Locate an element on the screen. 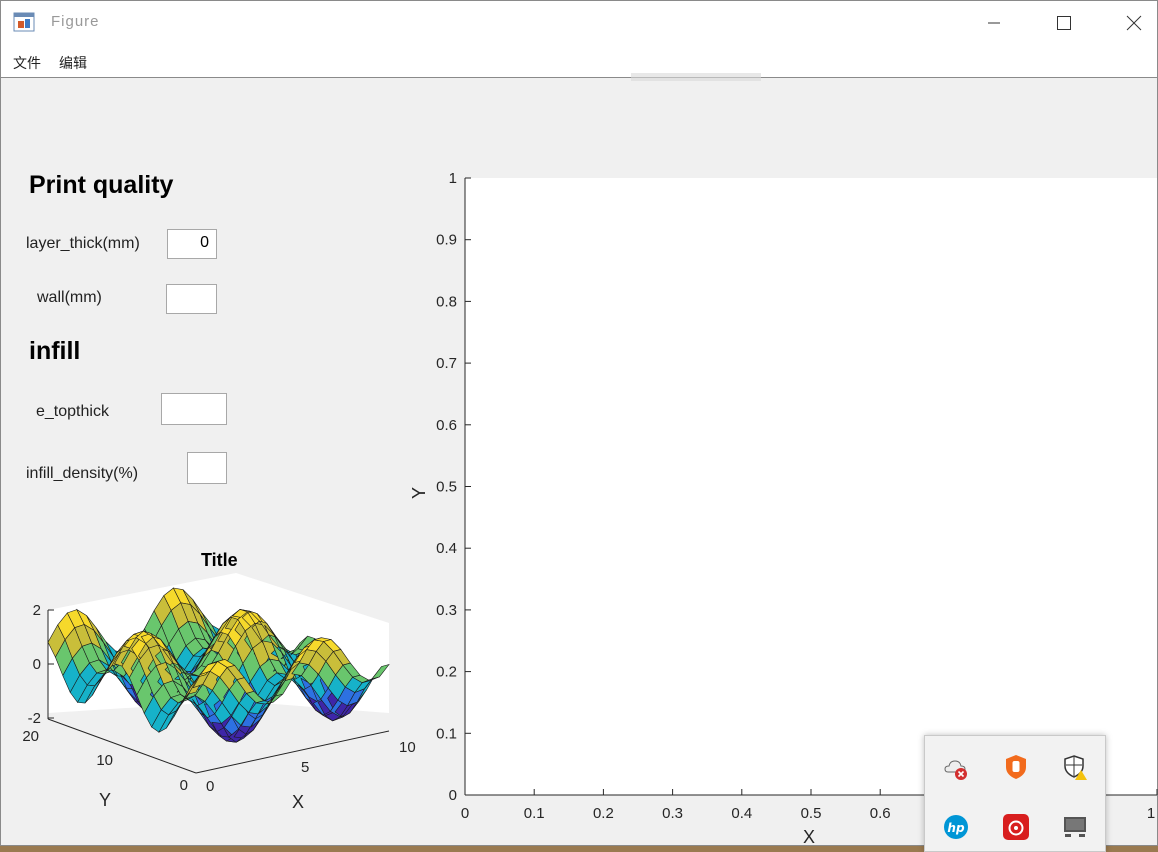 Image resolution: width=1158 pixels, height=852 pixels. main-y-tick-label: 0.6 is located at coordinates (446, 425).